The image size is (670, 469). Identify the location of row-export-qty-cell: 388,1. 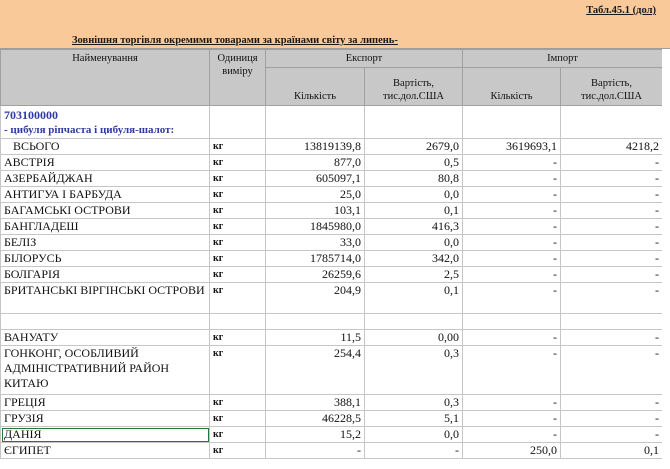
(315, 402).